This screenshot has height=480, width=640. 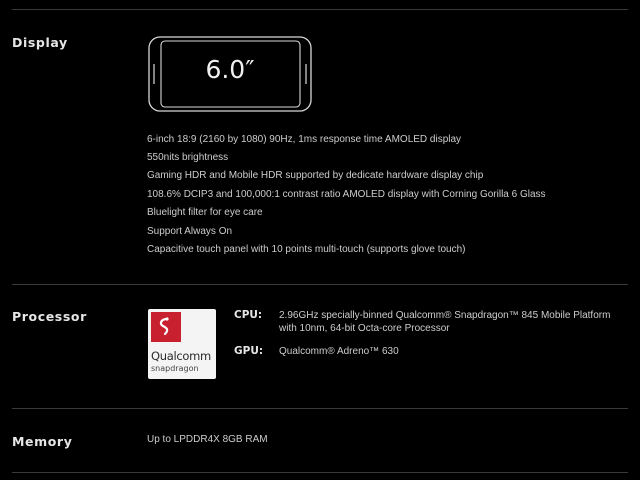 What do you see at coordinates (188, 157) in the screenshot?
I see `display-spec-item: 550nits brightness` at bounding box center [188, 157].